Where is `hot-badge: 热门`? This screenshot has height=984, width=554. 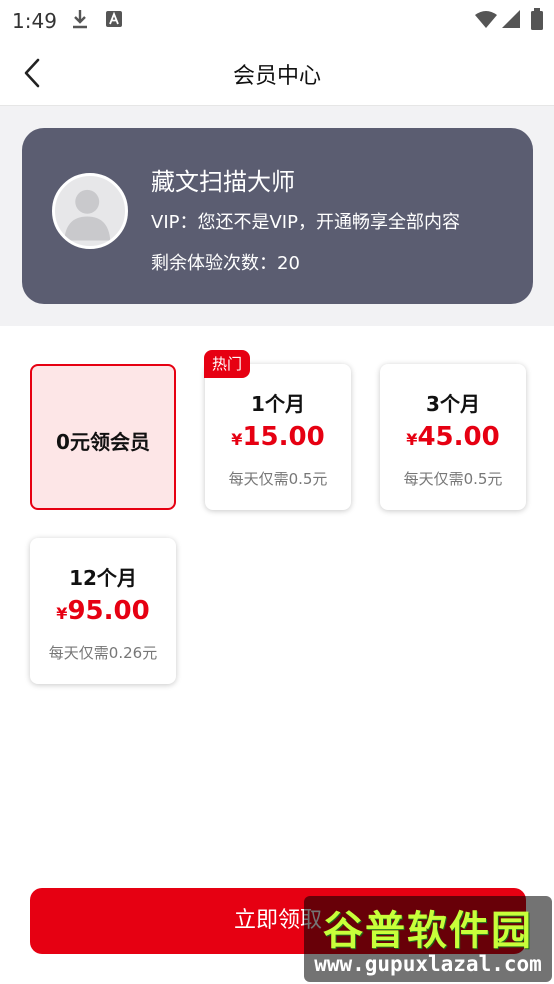 hot-badge: 热门 is located at coordinates (227, 364).